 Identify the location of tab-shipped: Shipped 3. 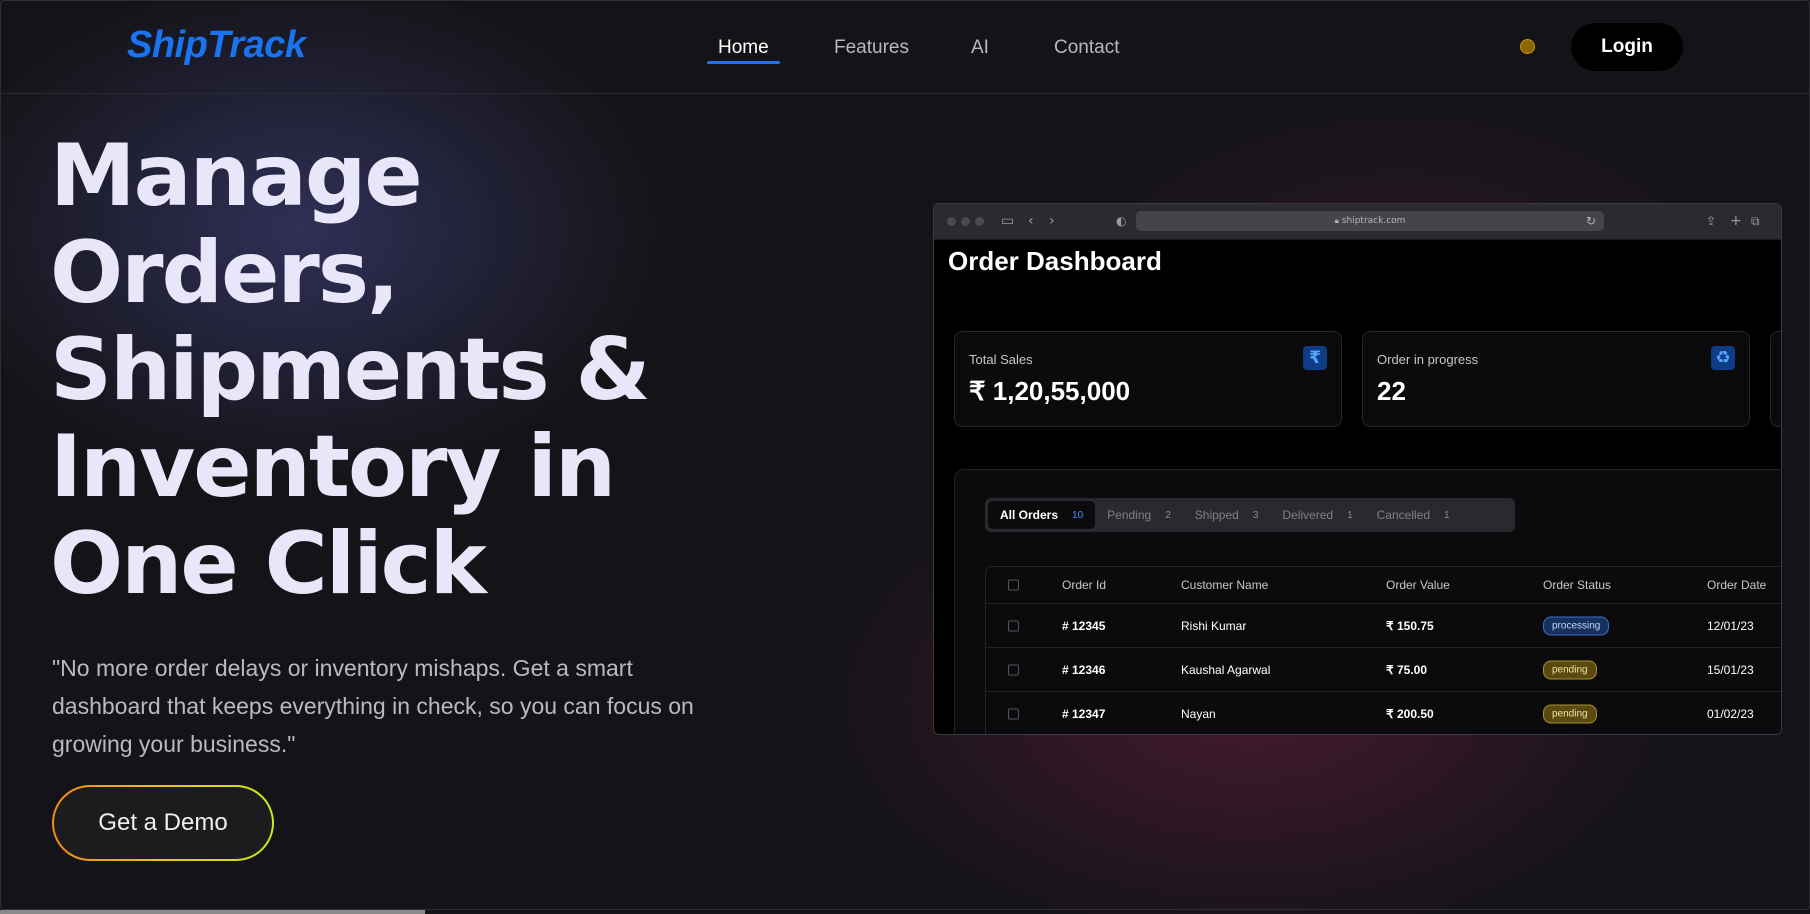
(1227, 515).